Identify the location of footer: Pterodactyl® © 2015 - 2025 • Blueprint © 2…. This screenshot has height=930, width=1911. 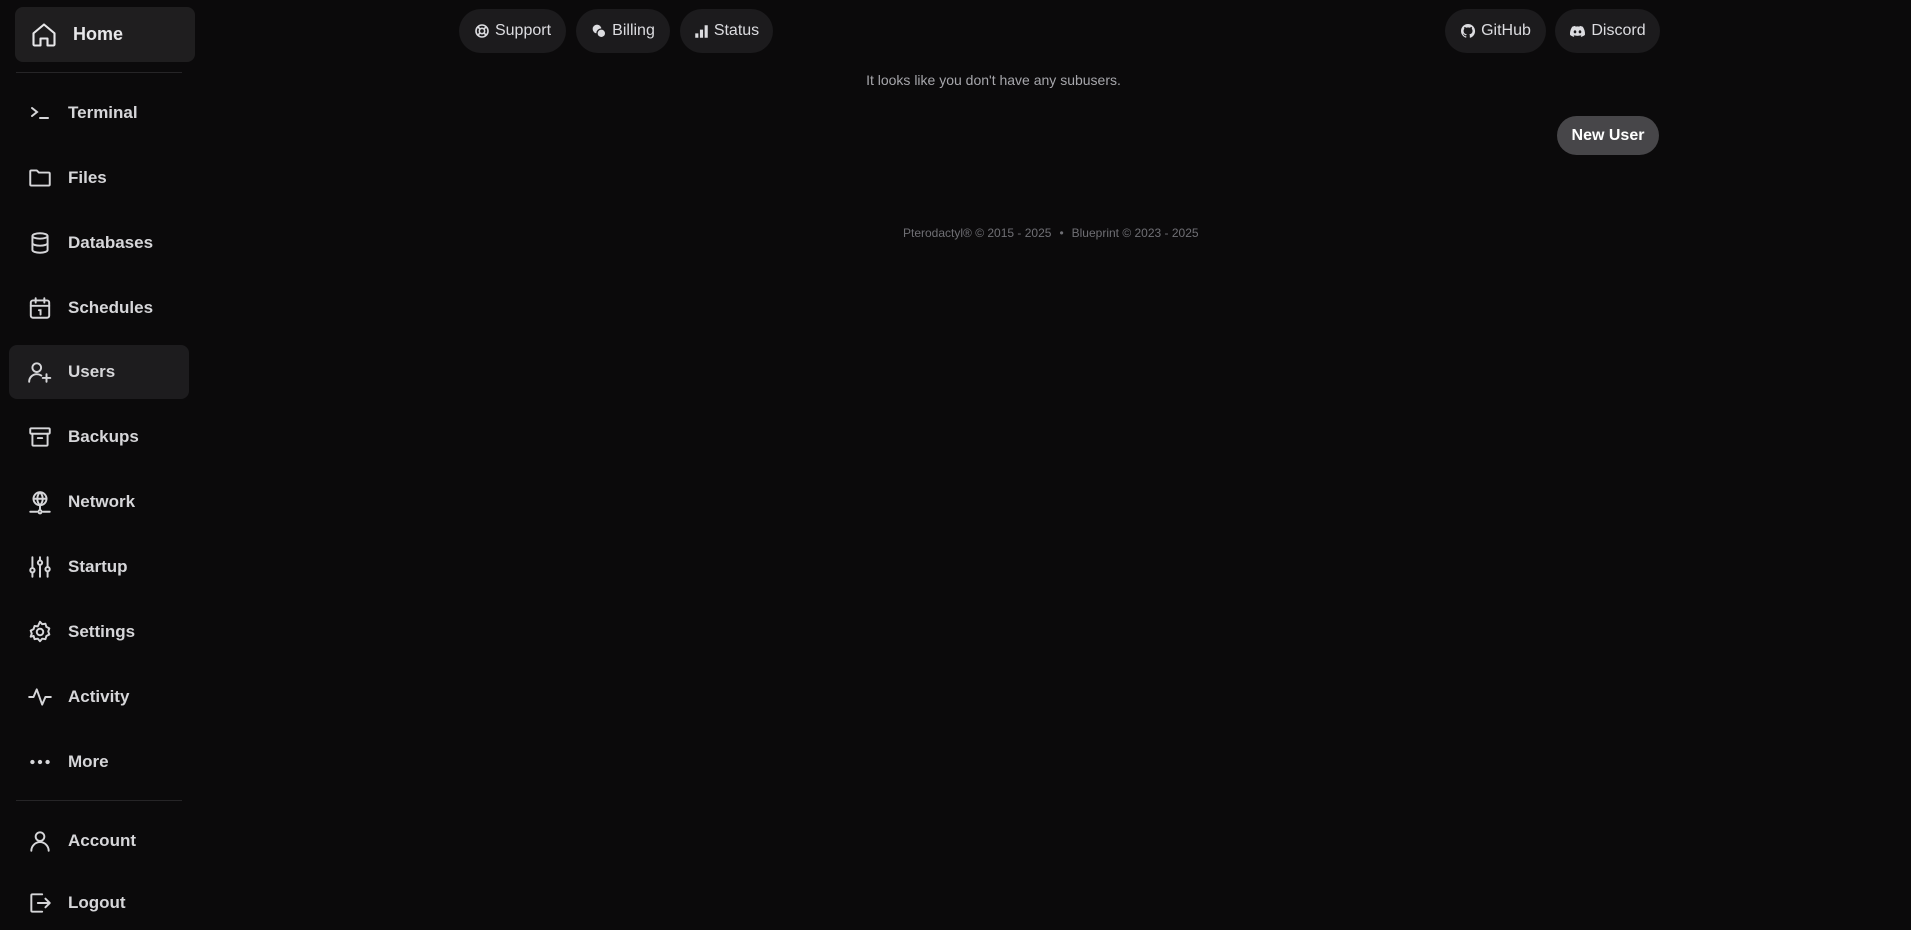
(1051, 233).